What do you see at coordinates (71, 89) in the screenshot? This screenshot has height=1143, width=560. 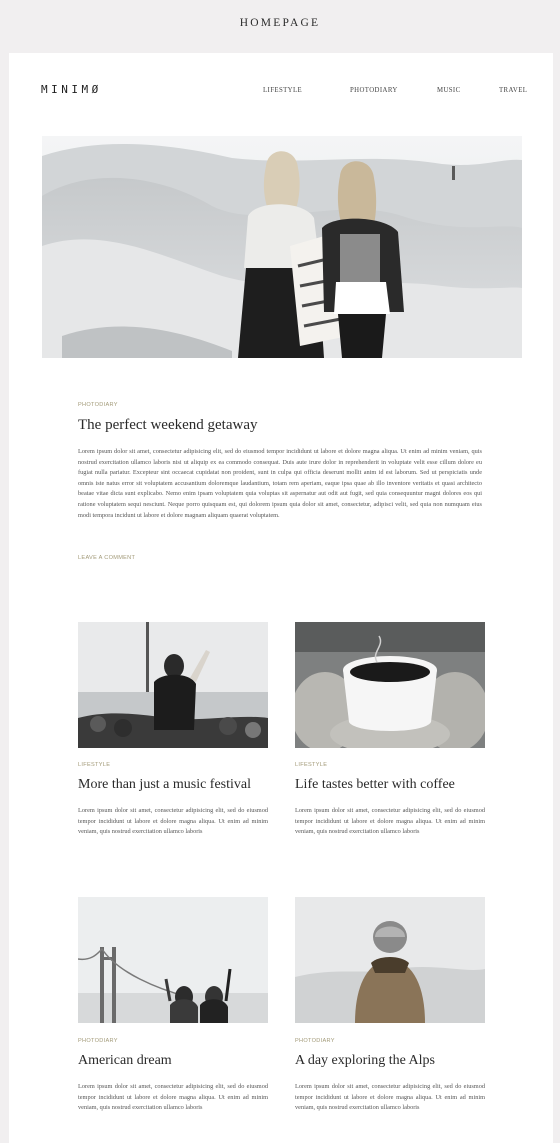 I see `site-logo: MINIMØ` at bounding box center [71, 89].